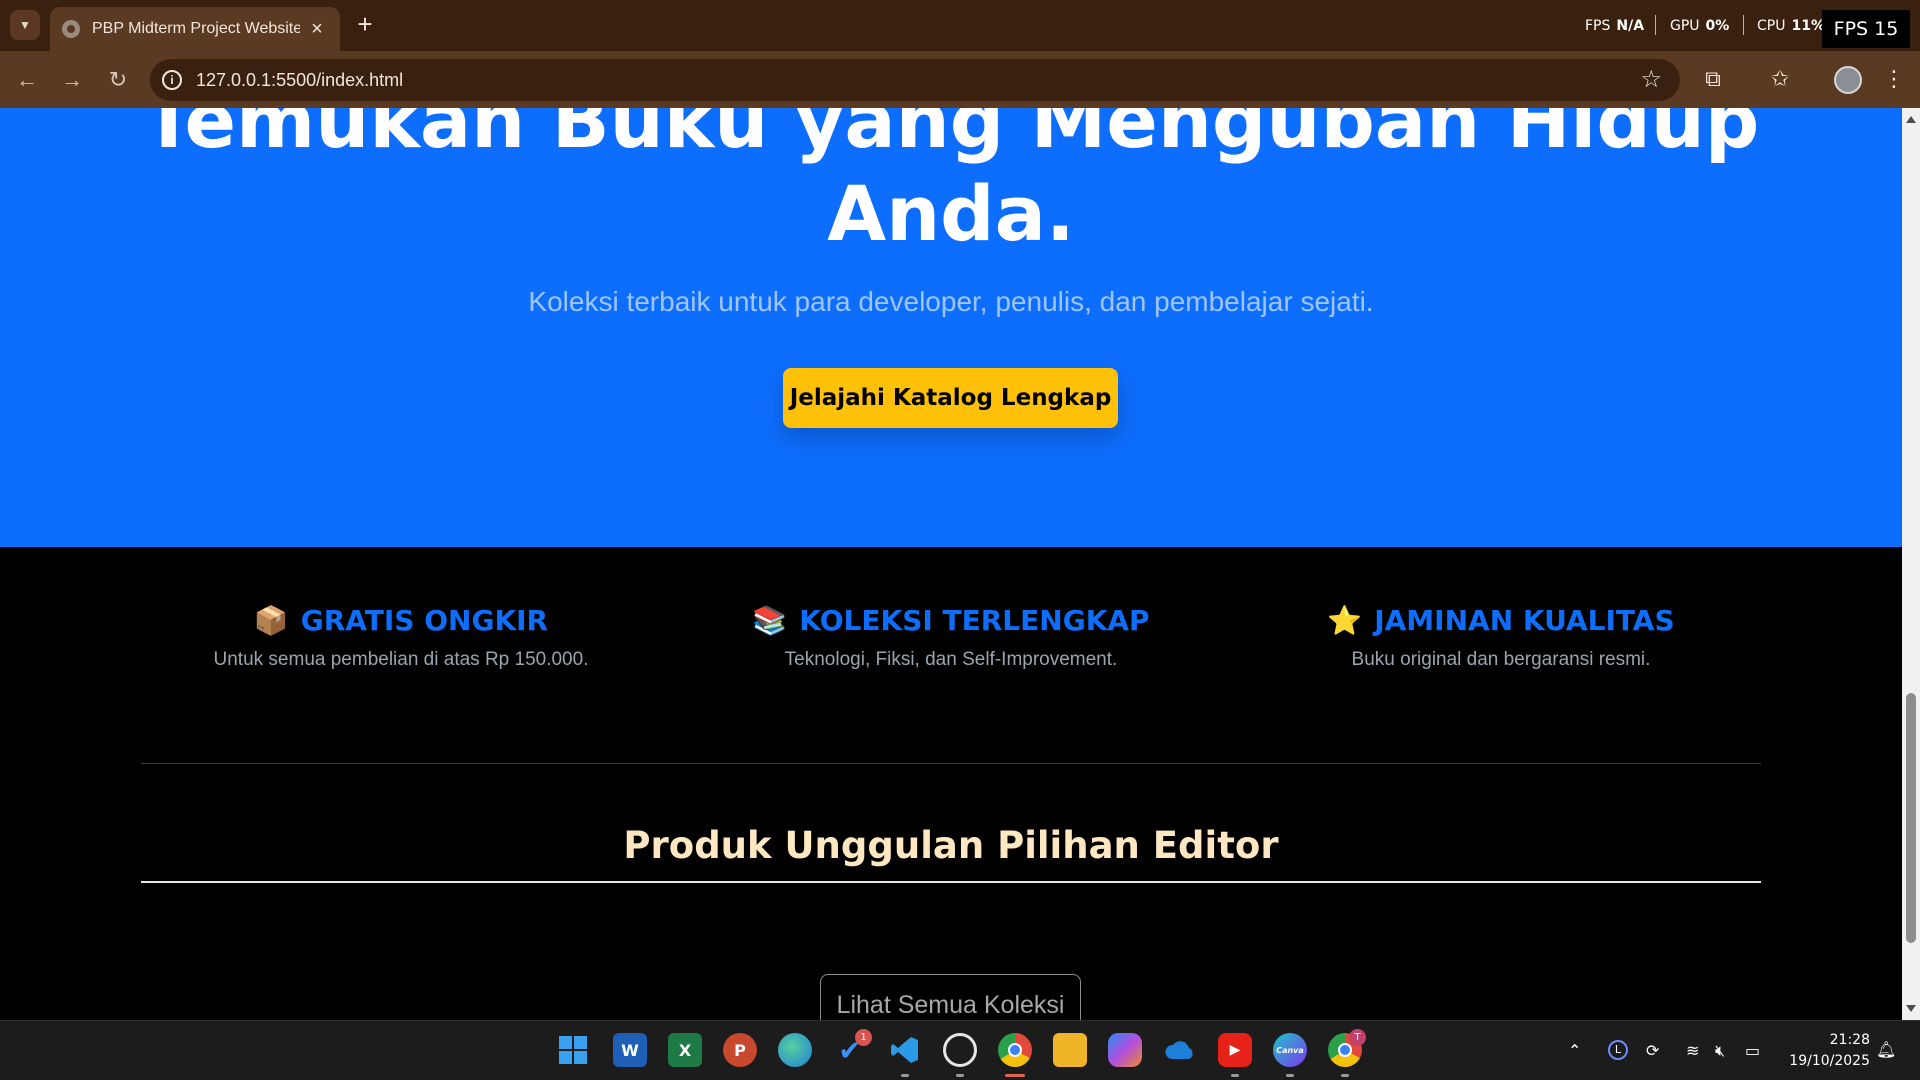  Describe the element at coordinates (1070, 1050) in the screenshot. I see `file-explorer-icon` at that location.